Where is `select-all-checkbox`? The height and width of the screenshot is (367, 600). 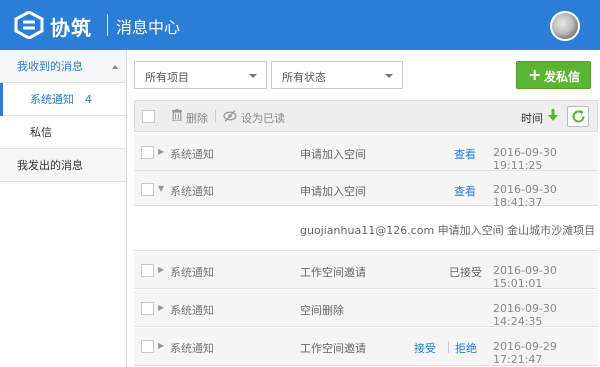 select-all-checkbox is located at coordinates (148, 116).